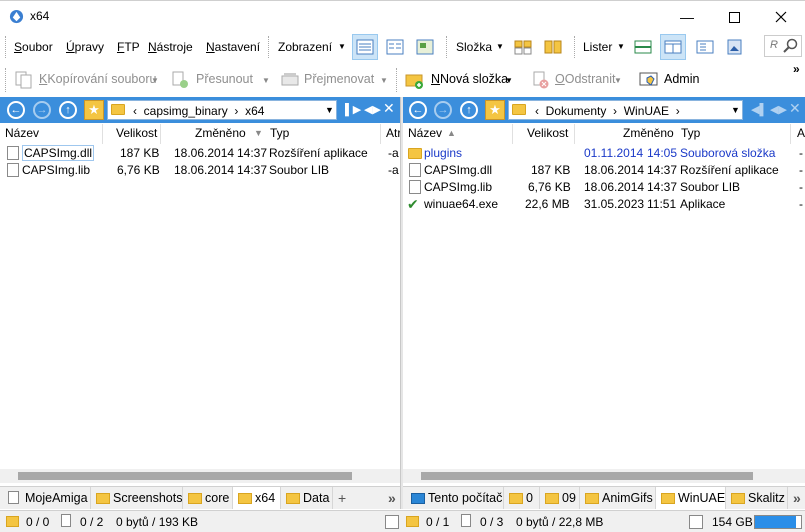 This screenshot has width=805, height=532. Describe the element at coordinates (16, 110) in the screenshot. I see `left-back-button: ←` at that location.